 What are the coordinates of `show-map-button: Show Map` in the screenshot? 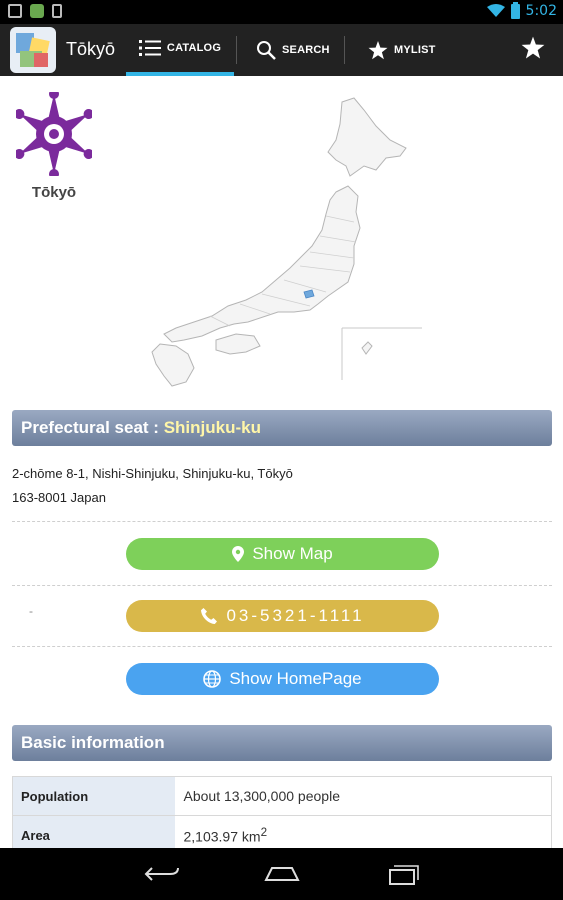 It's located at (282, 554).